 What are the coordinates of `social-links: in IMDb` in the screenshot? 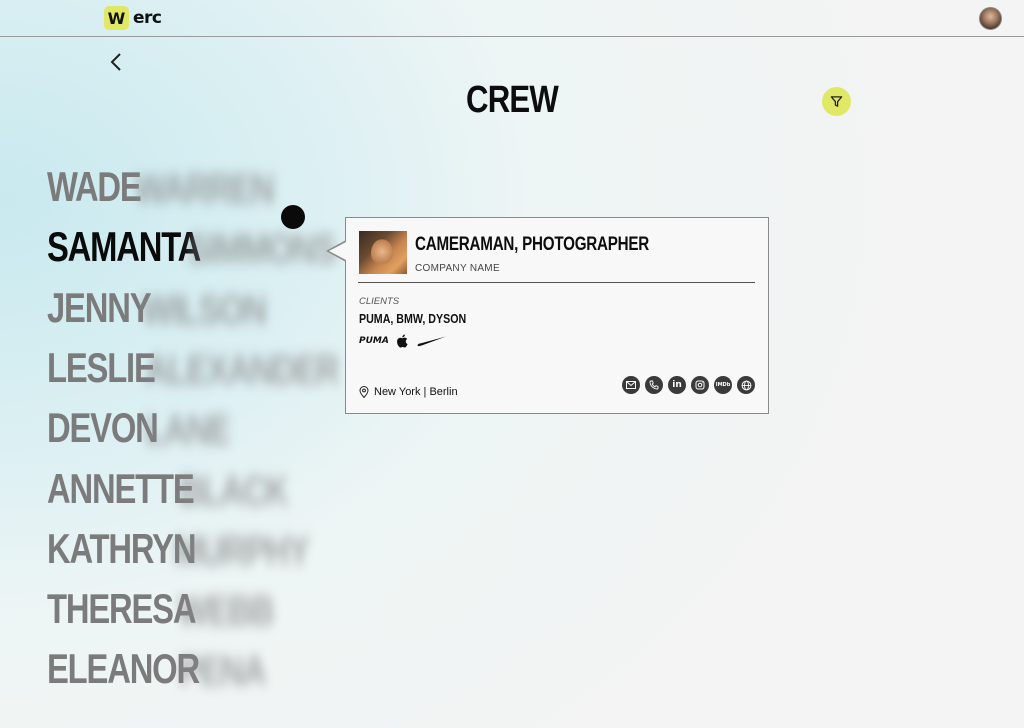 It's located at (688, 385).